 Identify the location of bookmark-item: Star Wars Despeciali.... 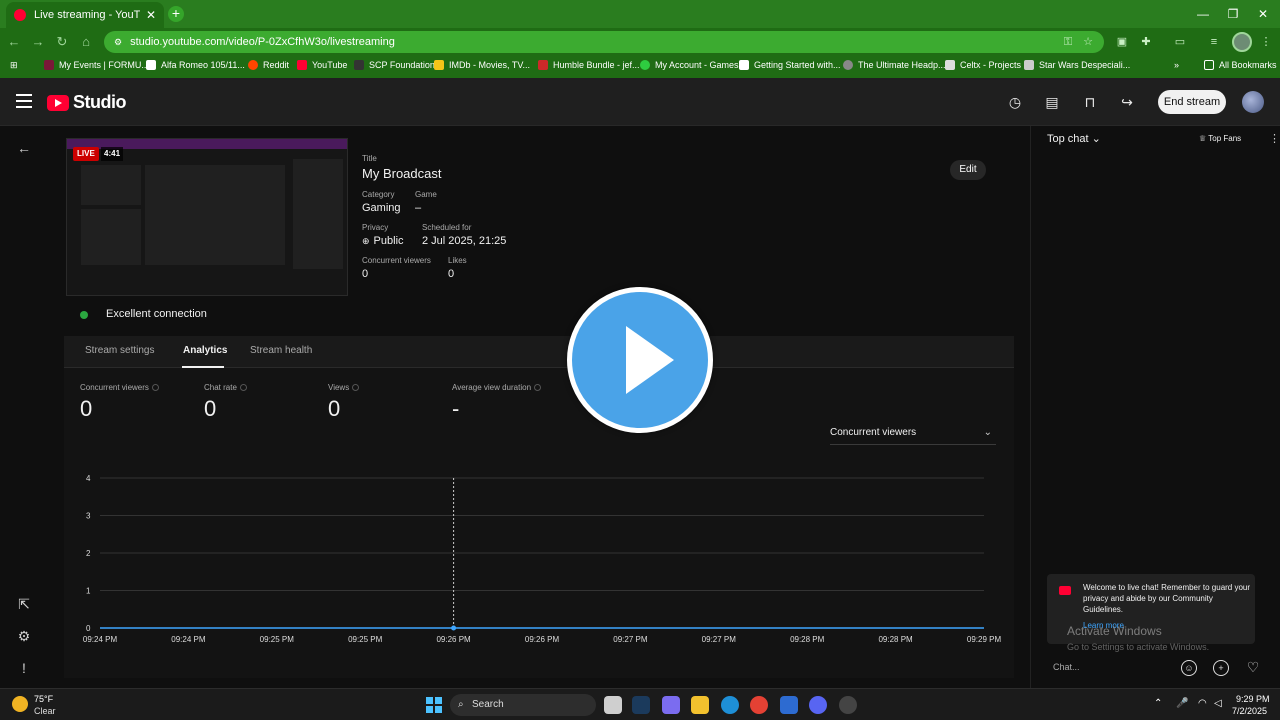
(1077, 65).